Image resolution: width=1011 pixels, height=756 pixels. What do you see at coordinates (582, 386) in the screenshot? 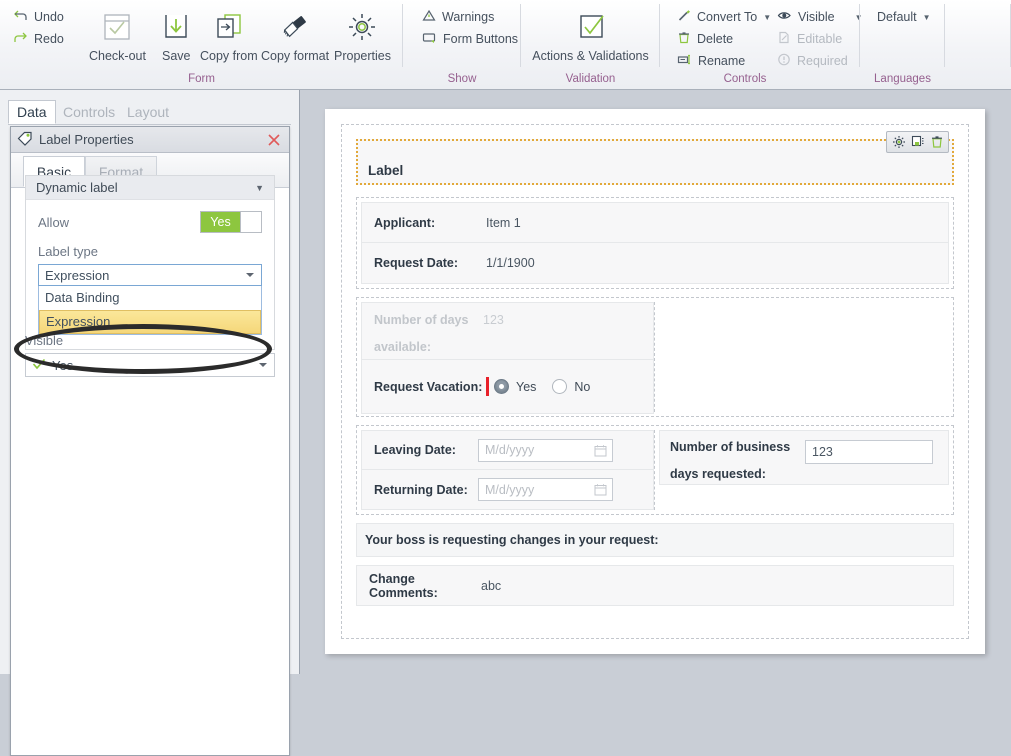
I see `radio-no-label: No` at bounding box center [582, 386].